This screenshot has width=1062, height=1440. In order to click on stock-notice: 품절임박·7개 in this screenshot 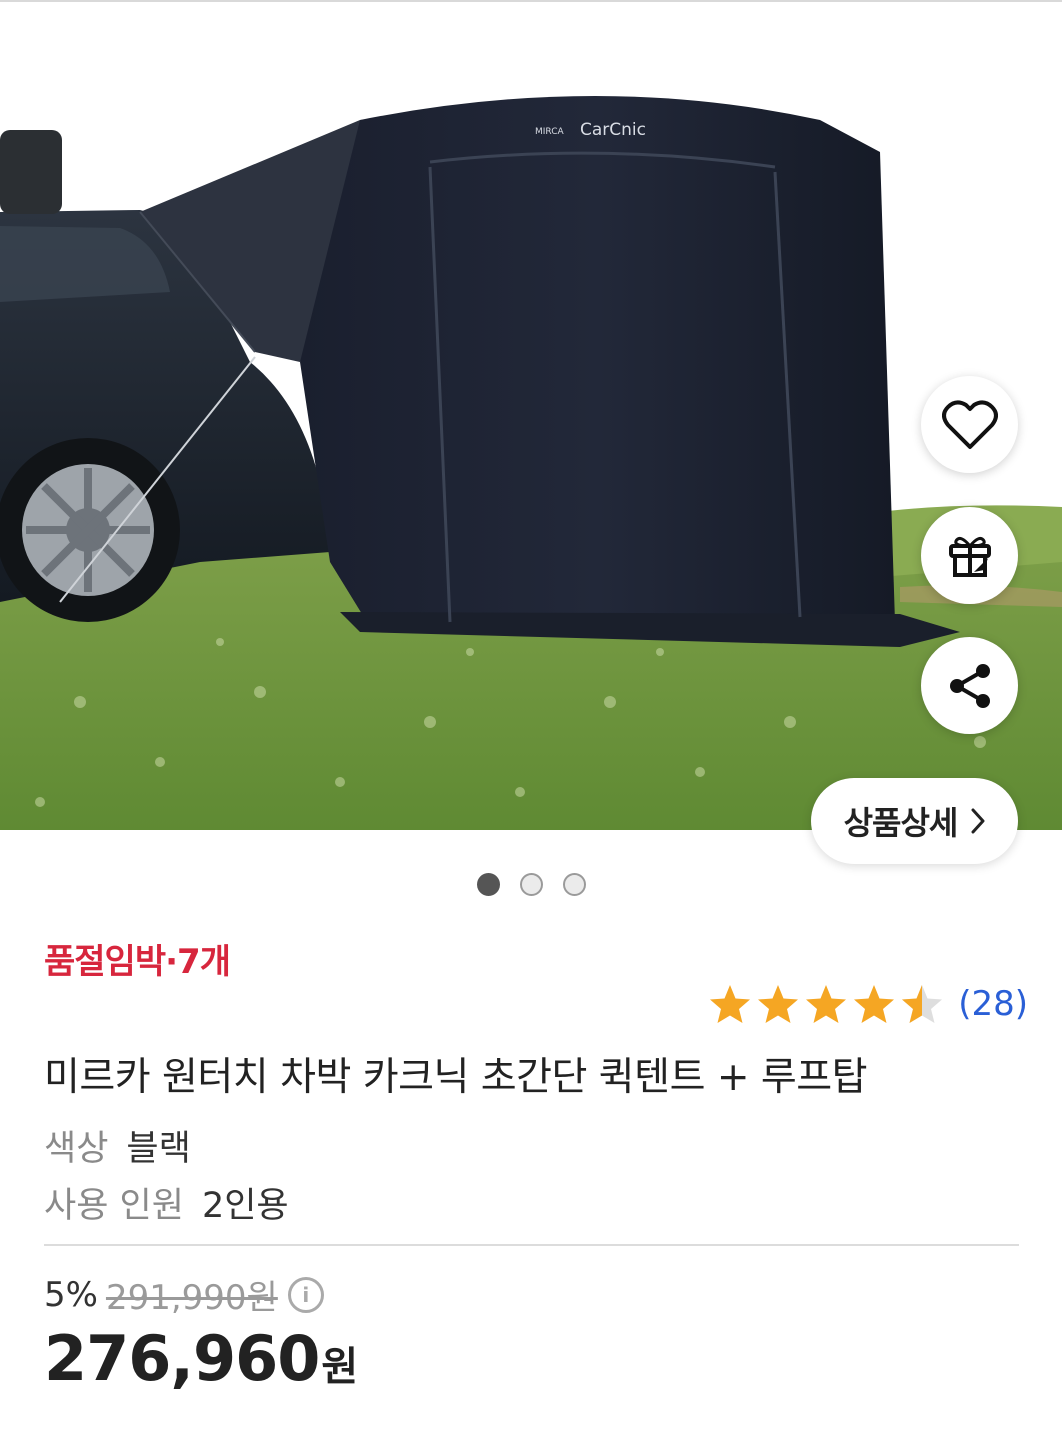, I will do `click(137, 962)`.